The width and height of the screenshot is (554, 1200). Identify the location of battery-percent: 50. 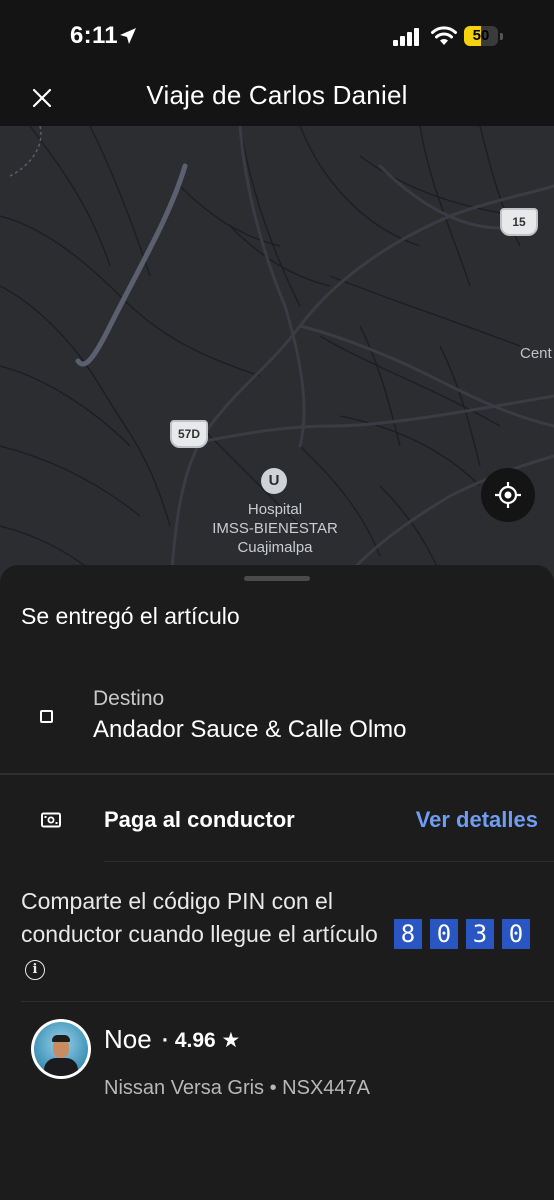
(481, 35).